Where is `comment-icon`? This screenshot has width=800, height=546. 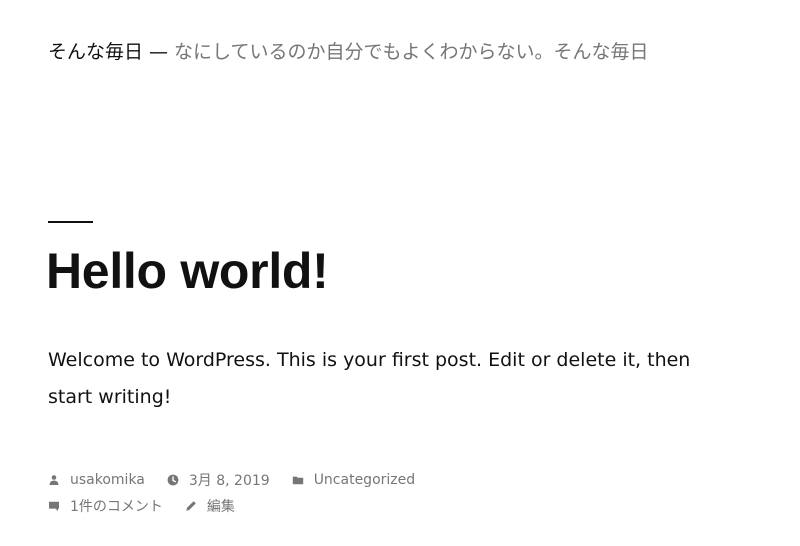
comment-icon is located at coordinates (54, 506).